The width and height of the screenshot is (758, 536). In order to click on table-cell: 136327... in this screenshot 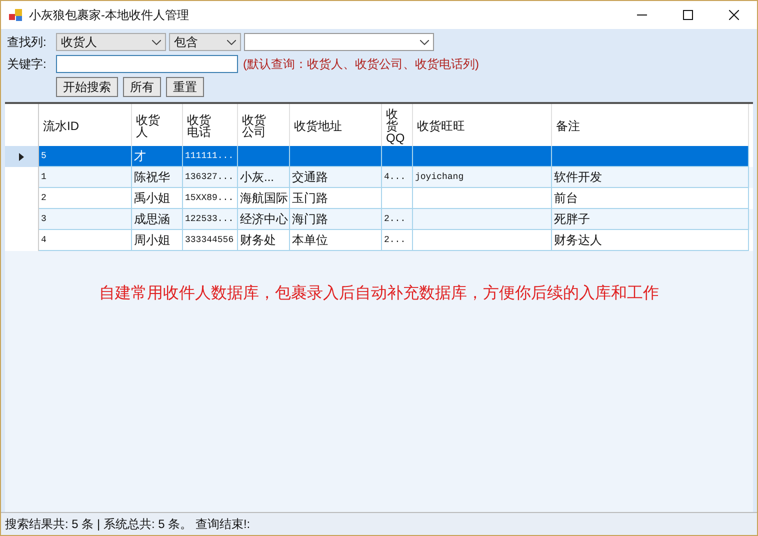, I will do `click(209, 177)`.